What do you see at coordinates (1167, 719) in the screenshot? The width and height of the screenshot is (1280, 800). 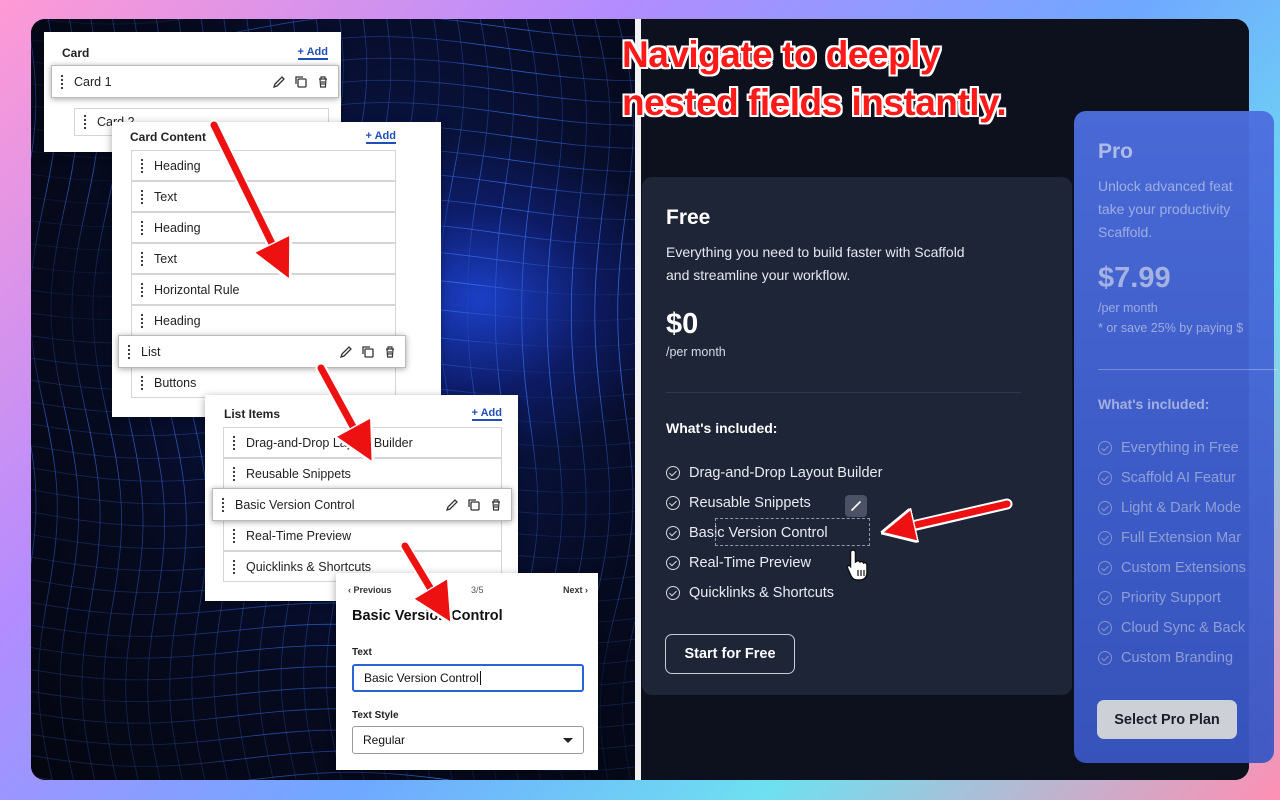 I see `select-pro-button: Select Pro Plan` at bounding box center [1167, 719].